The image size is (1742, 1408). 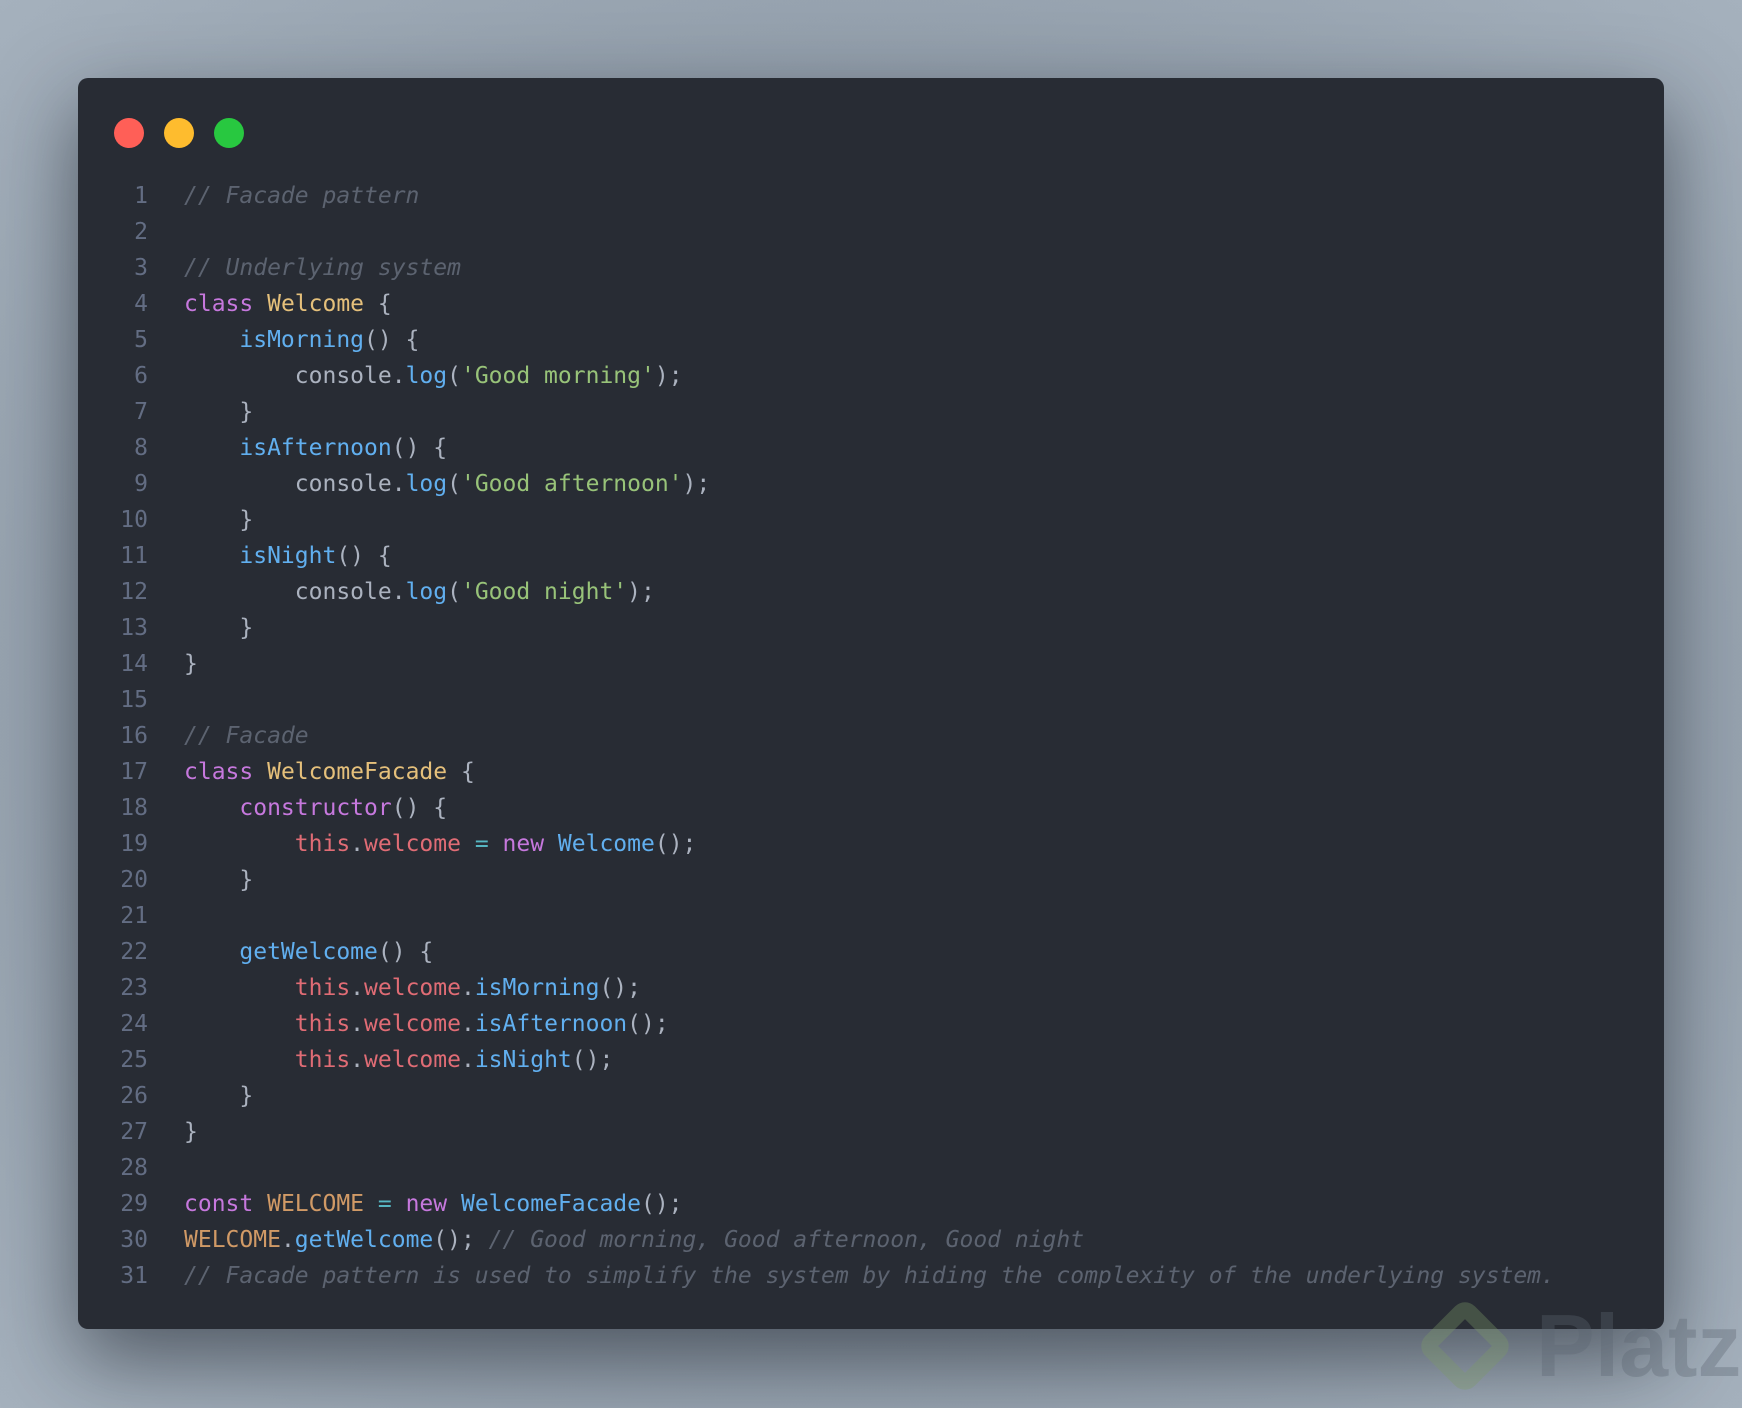 What do you see at coordinates (141, 448) in the screenshot?
I see `line-number: 8` at bounding box center [141, 448].